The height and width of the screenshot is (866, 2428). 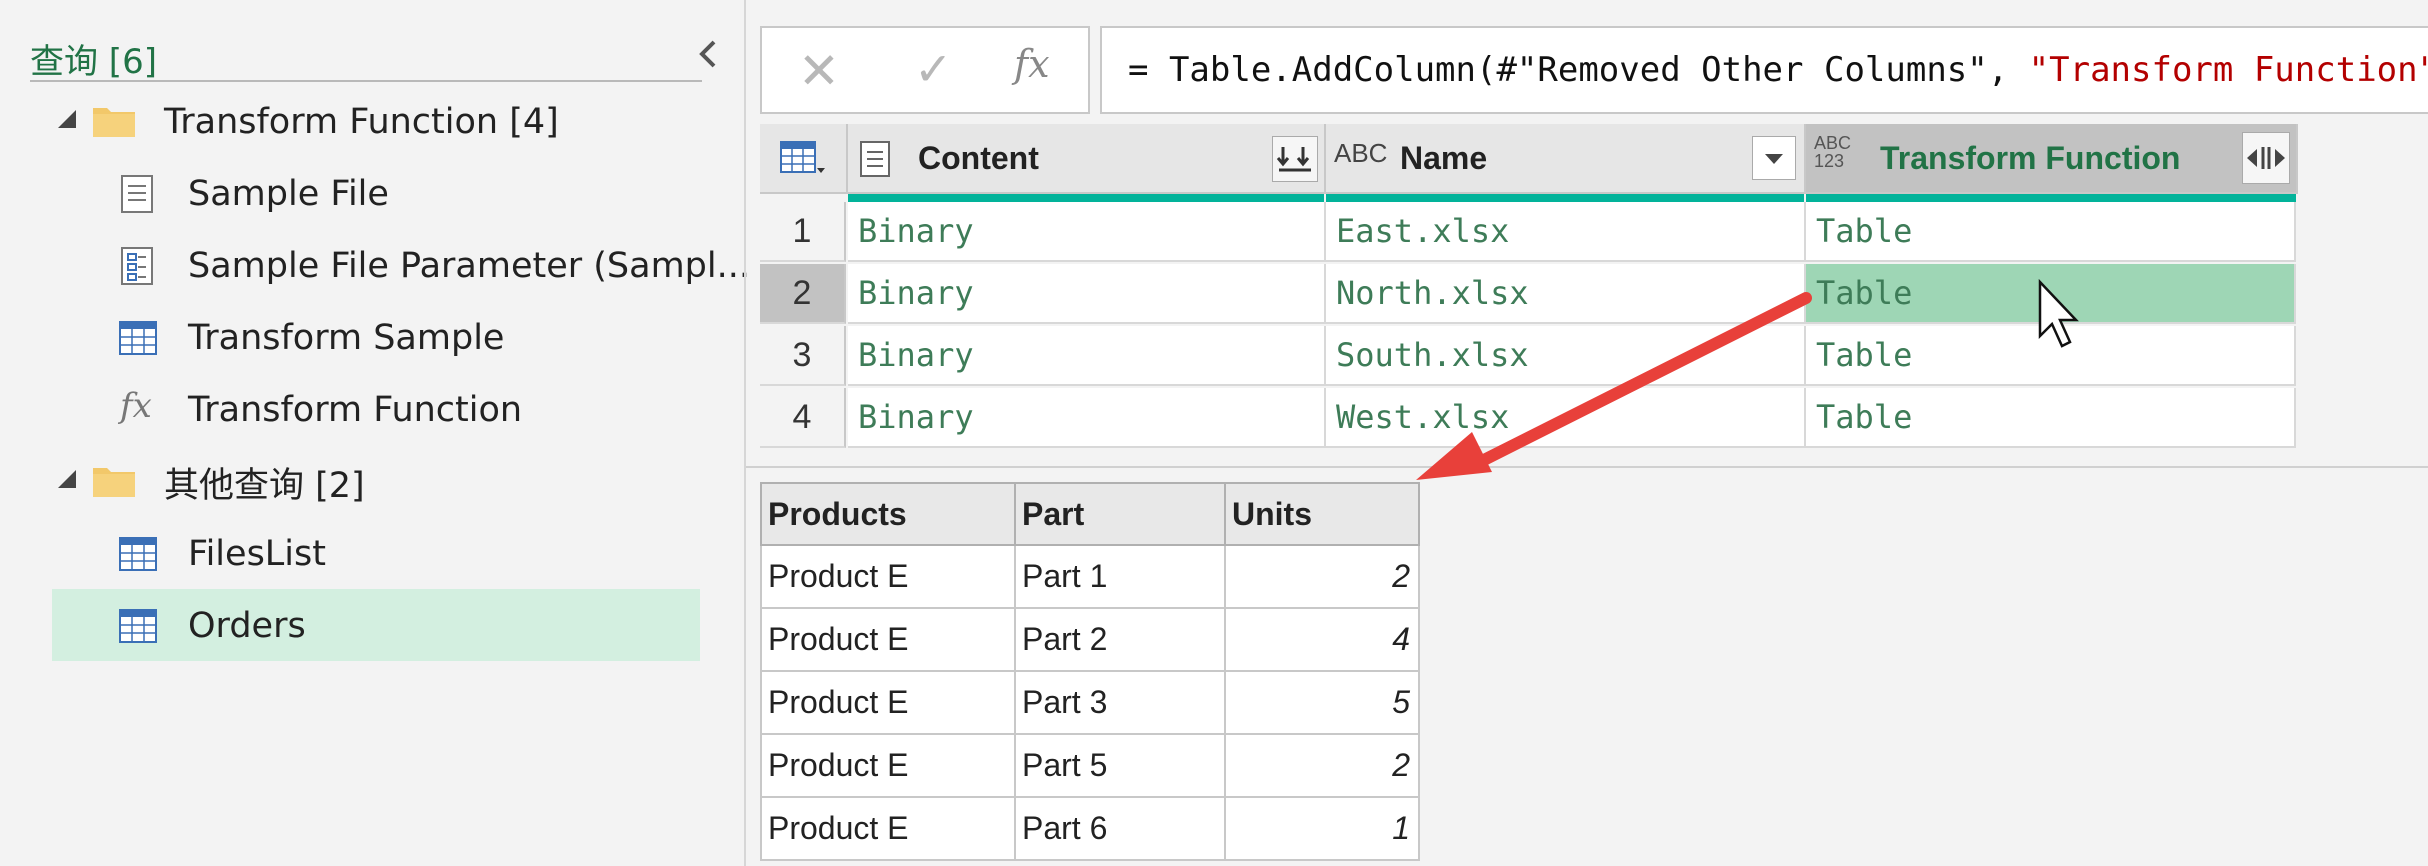 I want to click on expand-table-icon, so click(x=2266, y=158).